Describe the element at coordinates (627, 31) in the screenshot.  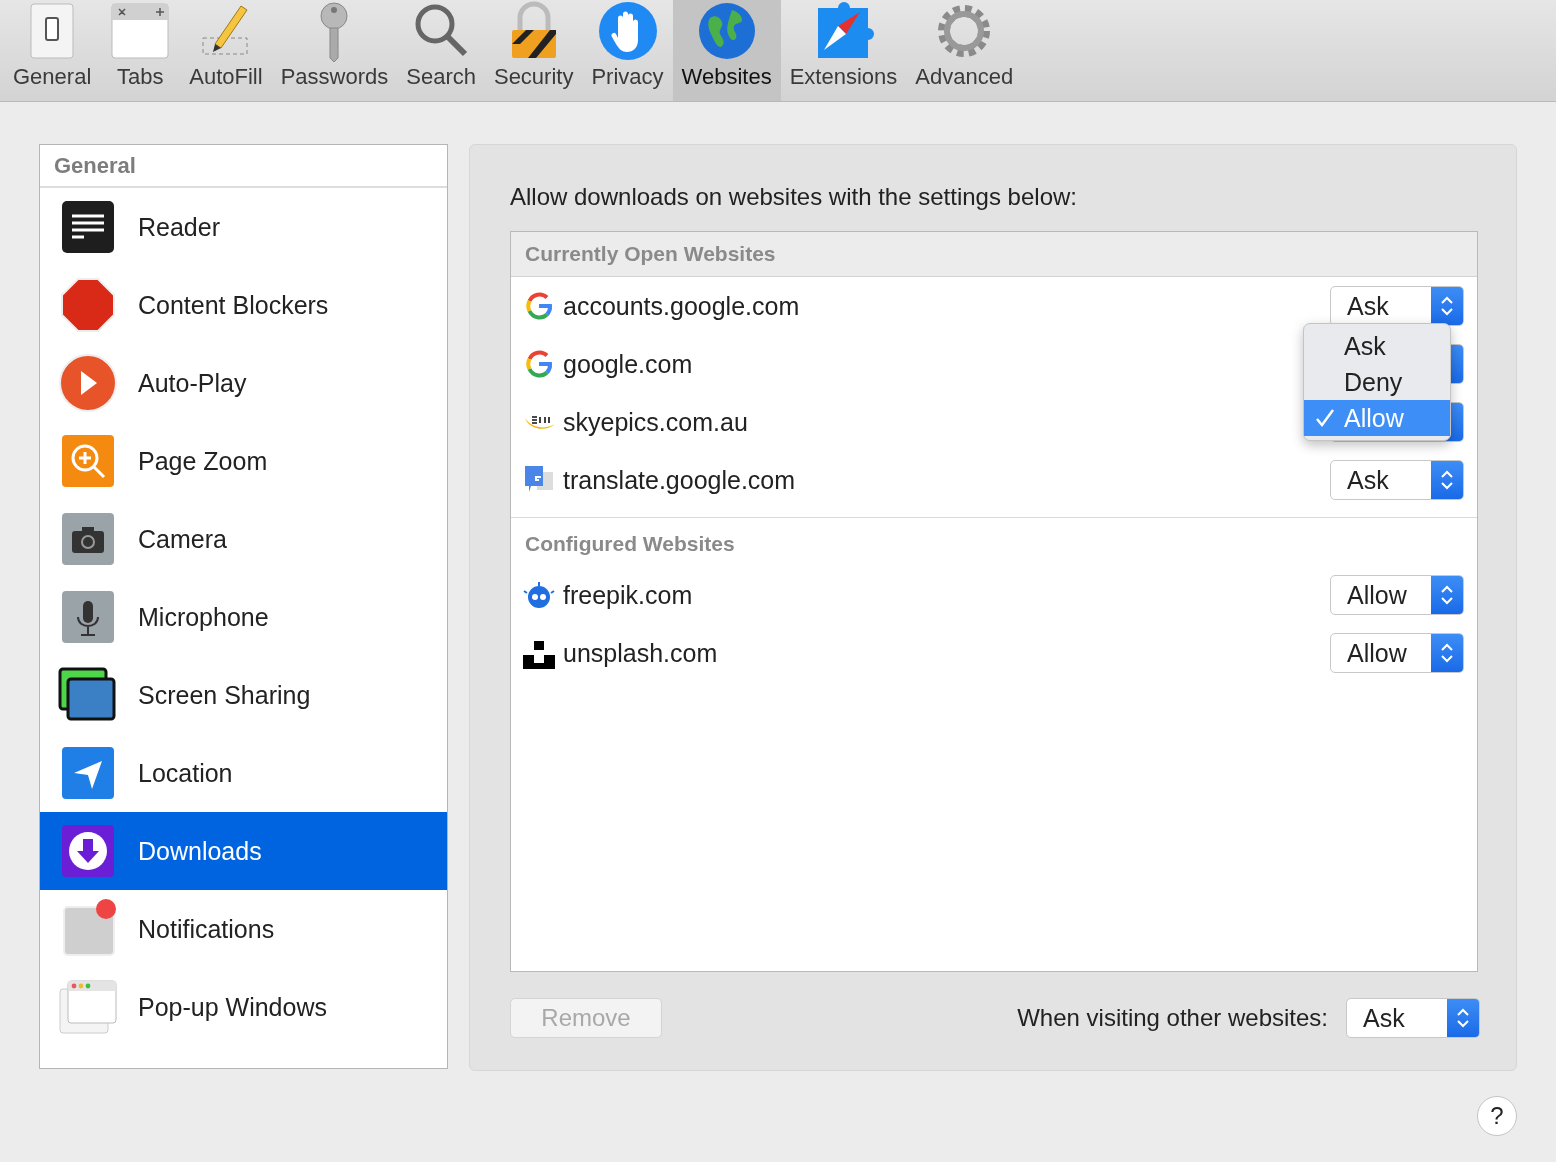
I see `hand-icon` at that location.